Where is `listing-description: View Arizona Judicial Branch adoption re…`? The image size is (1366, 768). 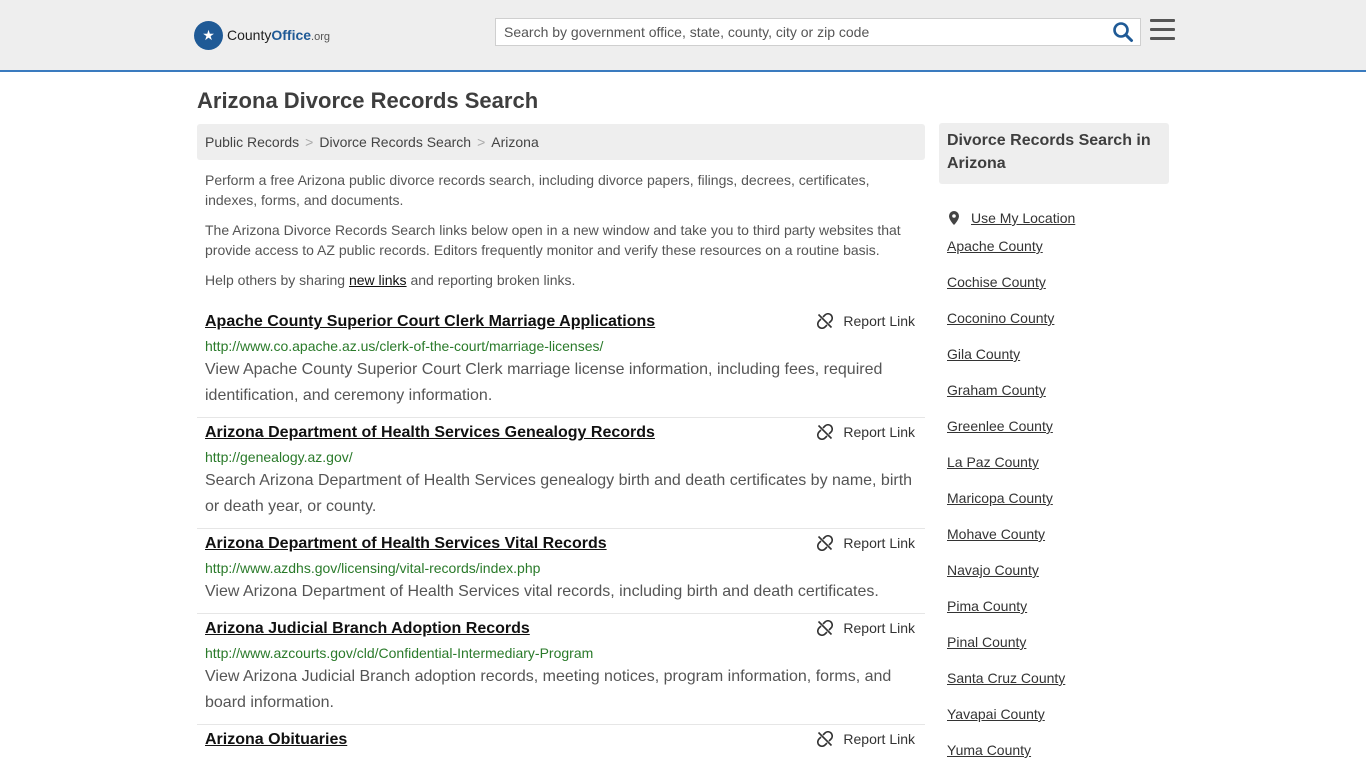 listing-description: View Arizona Judicial Branch adoption re… is located at coordinates (548, 689).